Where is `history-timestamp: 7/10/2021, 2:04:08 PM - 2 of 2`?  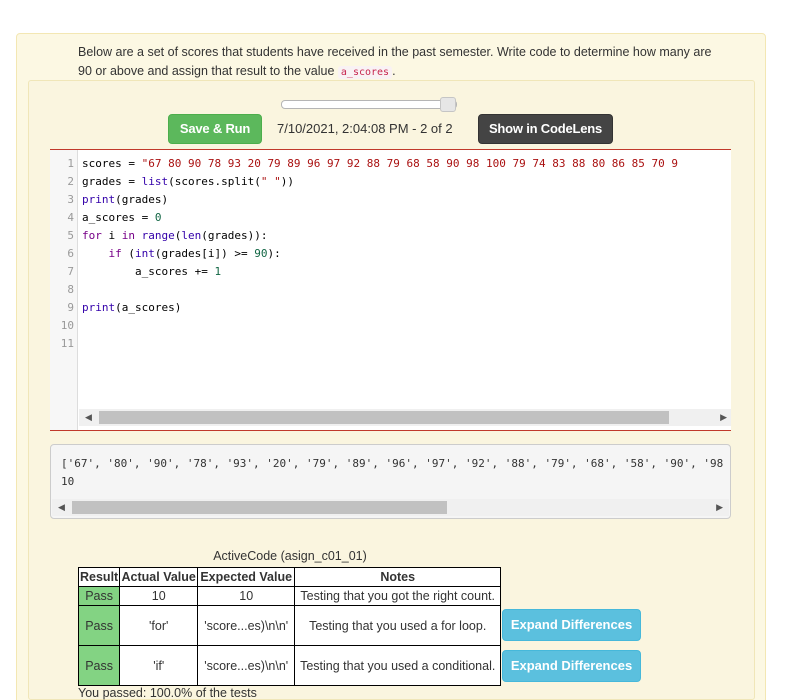 history-timestamp: 7/10/2021, 2:04:08 PM - 2 of 2 is located at coordinates (365, 128).